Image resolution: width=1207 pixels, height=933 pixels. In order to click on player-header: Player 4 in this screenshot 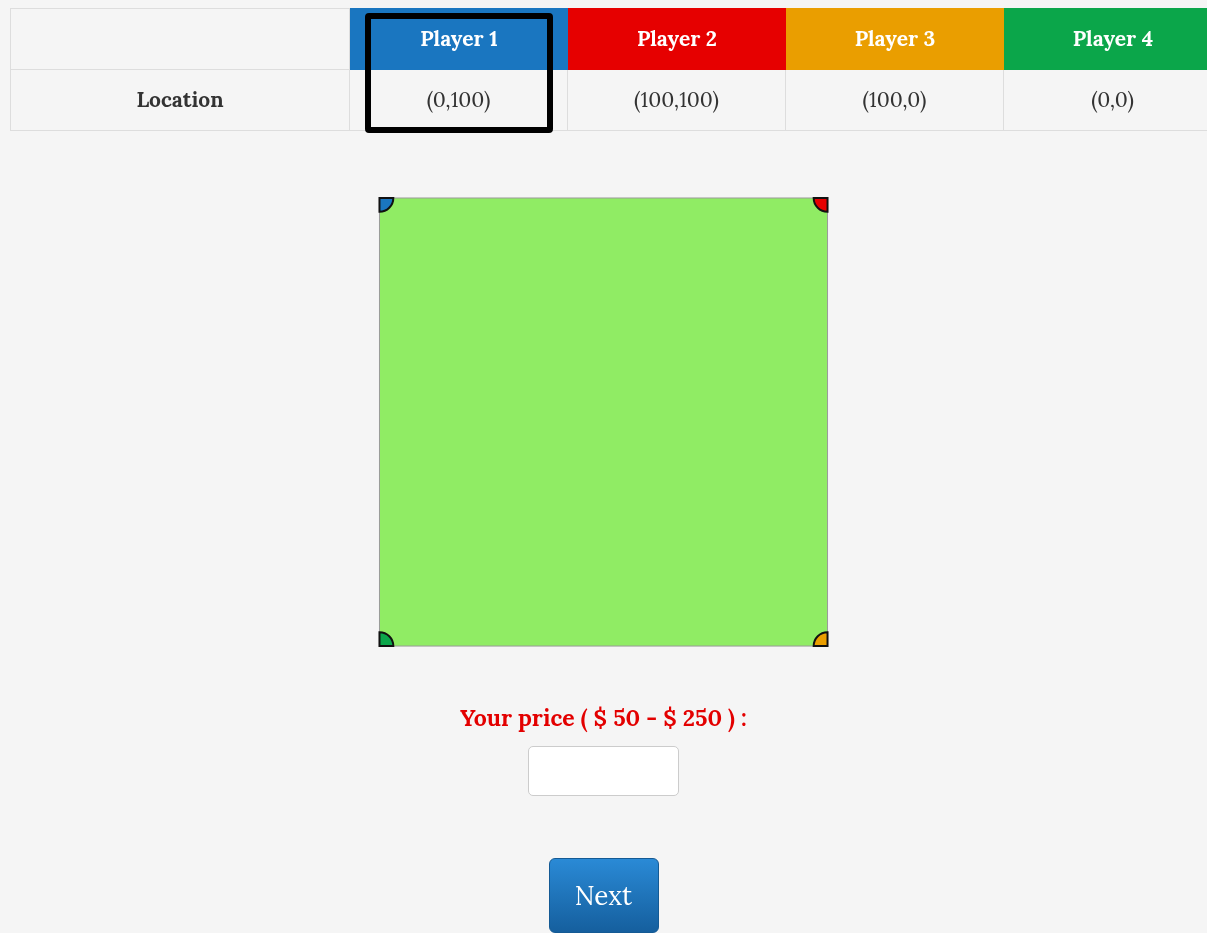, I will do `click(1105, 39)`.